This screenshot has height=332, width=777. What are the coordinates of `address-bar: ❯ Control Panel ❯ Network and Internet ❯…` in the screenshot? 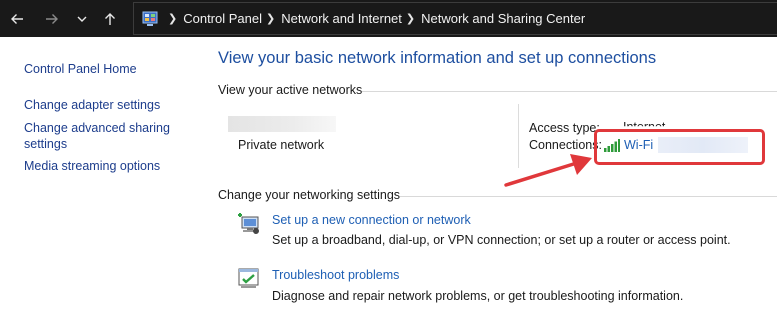 It's located at (388, 18).